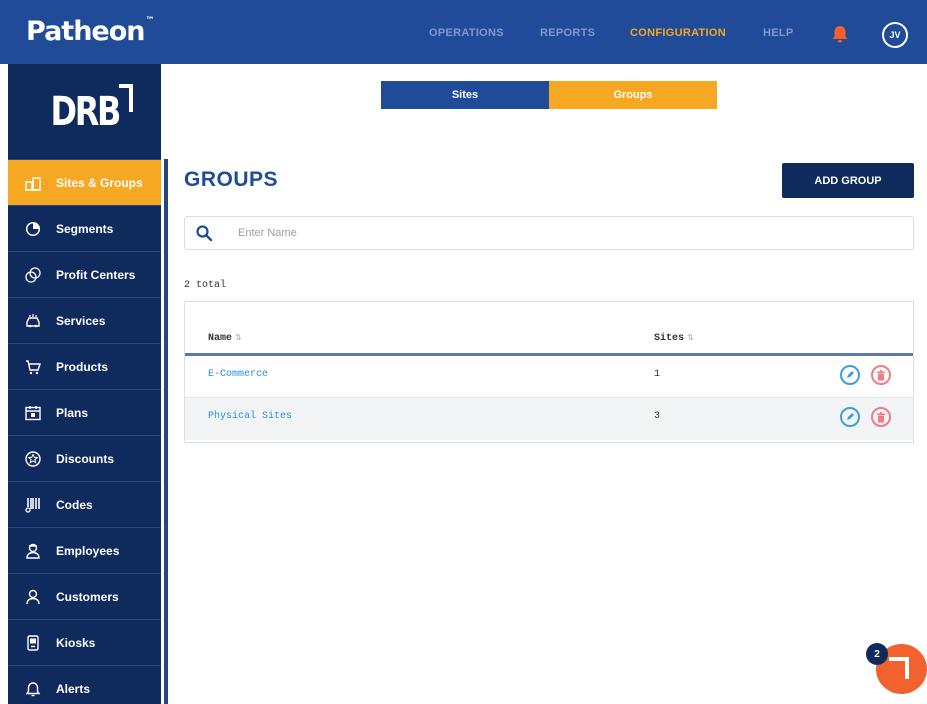 This screenshot has width=927, height=704. What do you see at coordinates (549, 377) in the screenshot?
I see `table-row: E-Commerce 1` at bounding box center [549, 377].